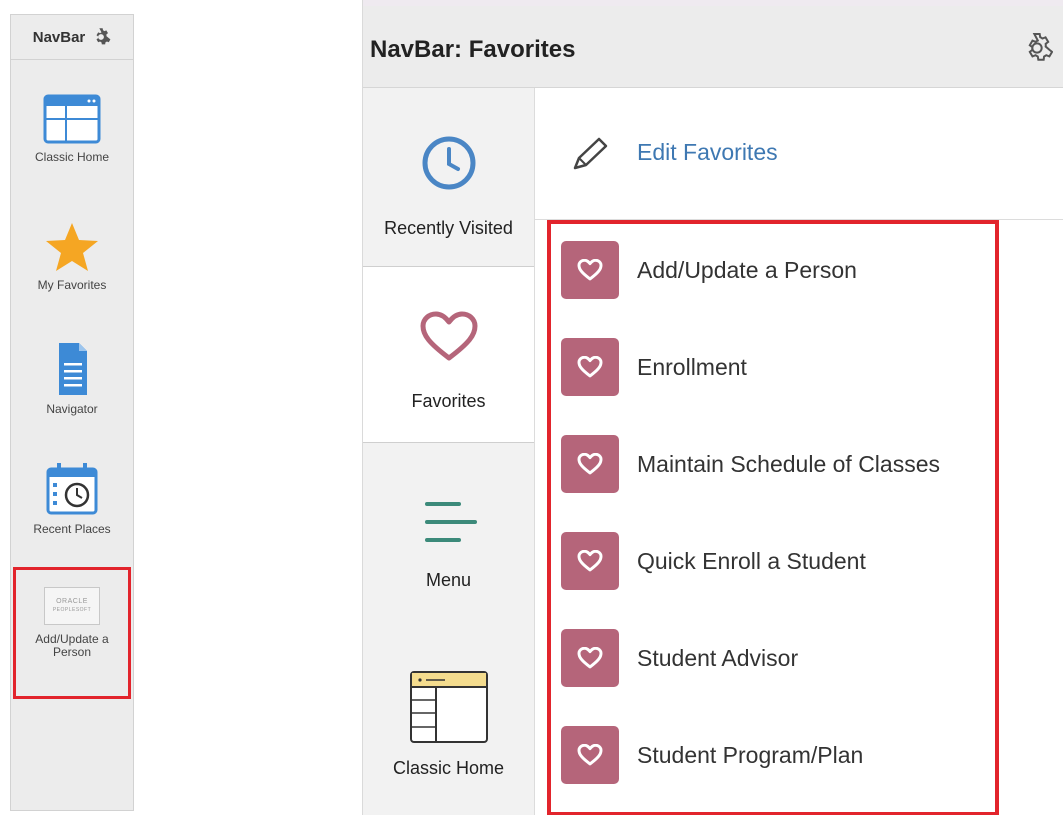 This screenshot has width=1063, height=815. What do you see at coordinates (448, 768) in the screenshot?
I see `tab-label: Classic Home` at bounding box center [448, 768].